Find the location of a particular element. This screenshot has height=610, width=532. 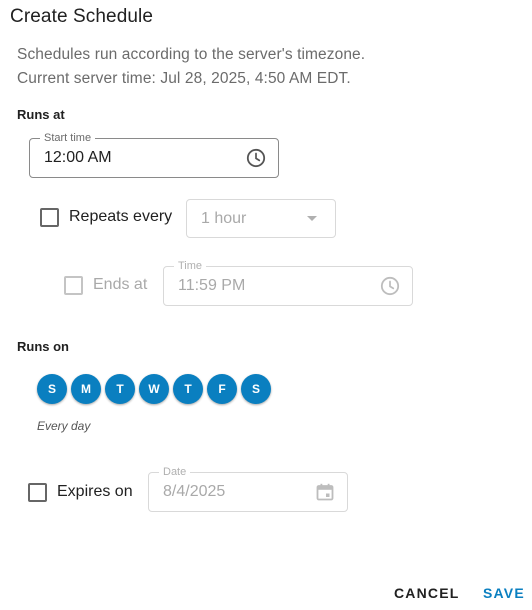

day-toggle-monday: M is located at coordinates (86, 389).